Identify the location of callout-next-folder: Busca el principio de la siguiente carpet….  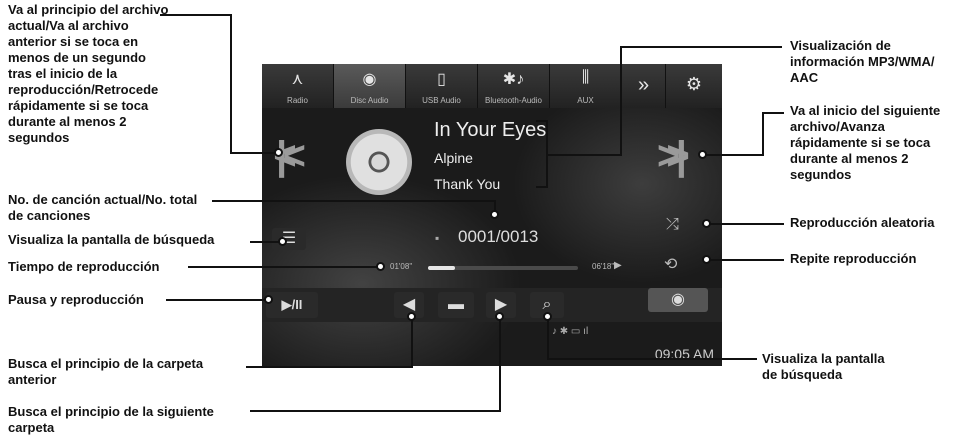
(111, 419).